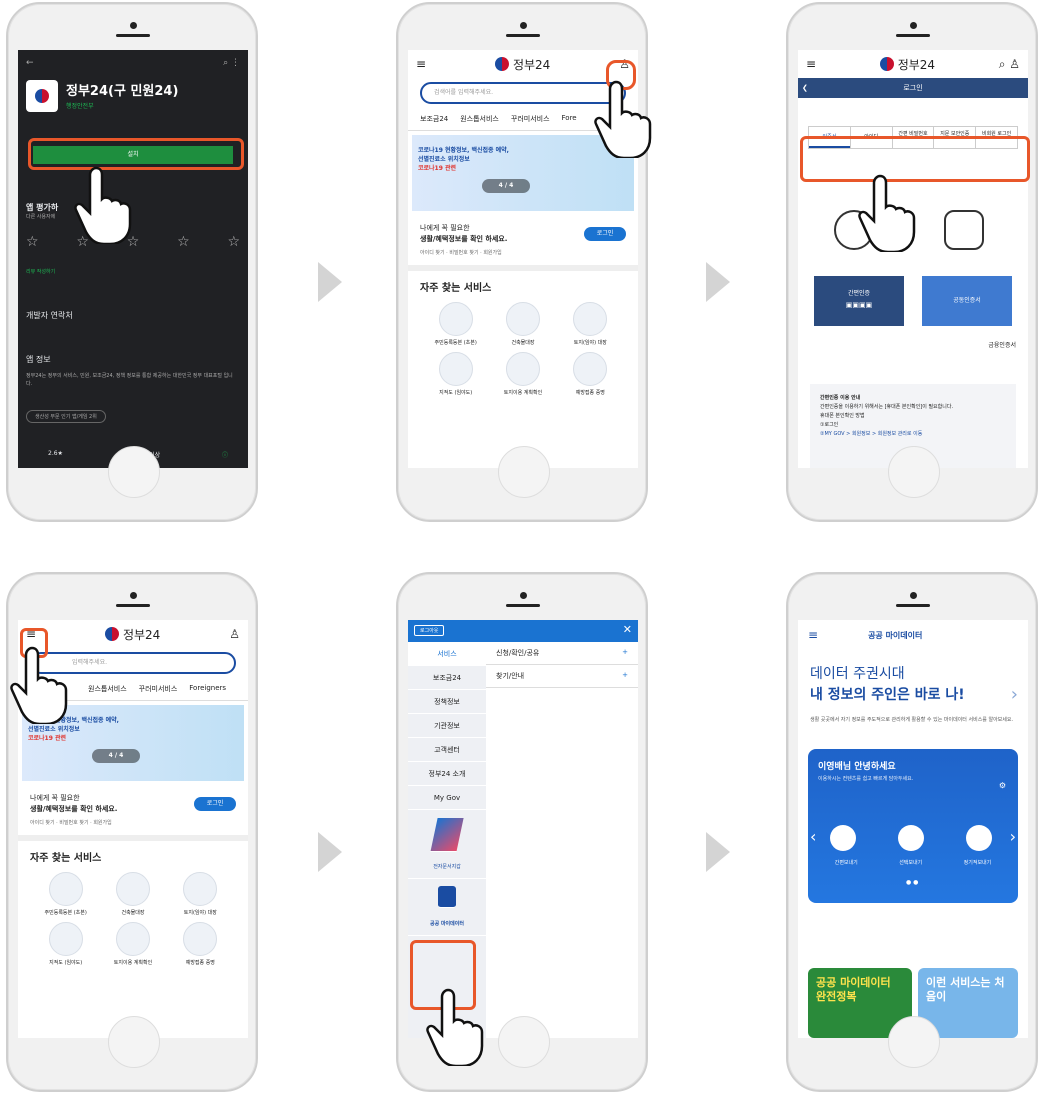  What do you see at coordinates (1002, 785) in the screenshot?
I see `gear-icon: ⚙` at bounding box center [1002, 785].